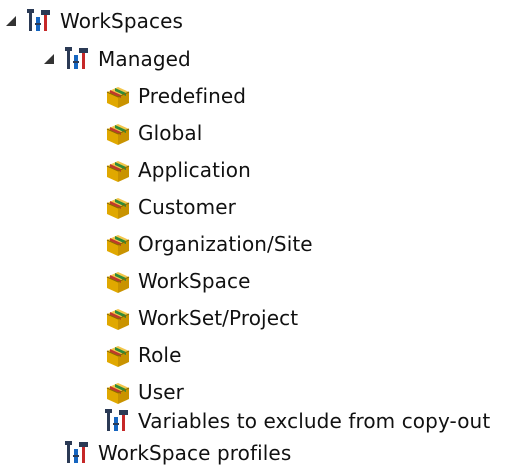 This screenshot has height=472, width=525. What do you see at coordinates (144, 59) in the screenshot?
I see `tree-node-label: Managed` at bounding box center [144, 59].